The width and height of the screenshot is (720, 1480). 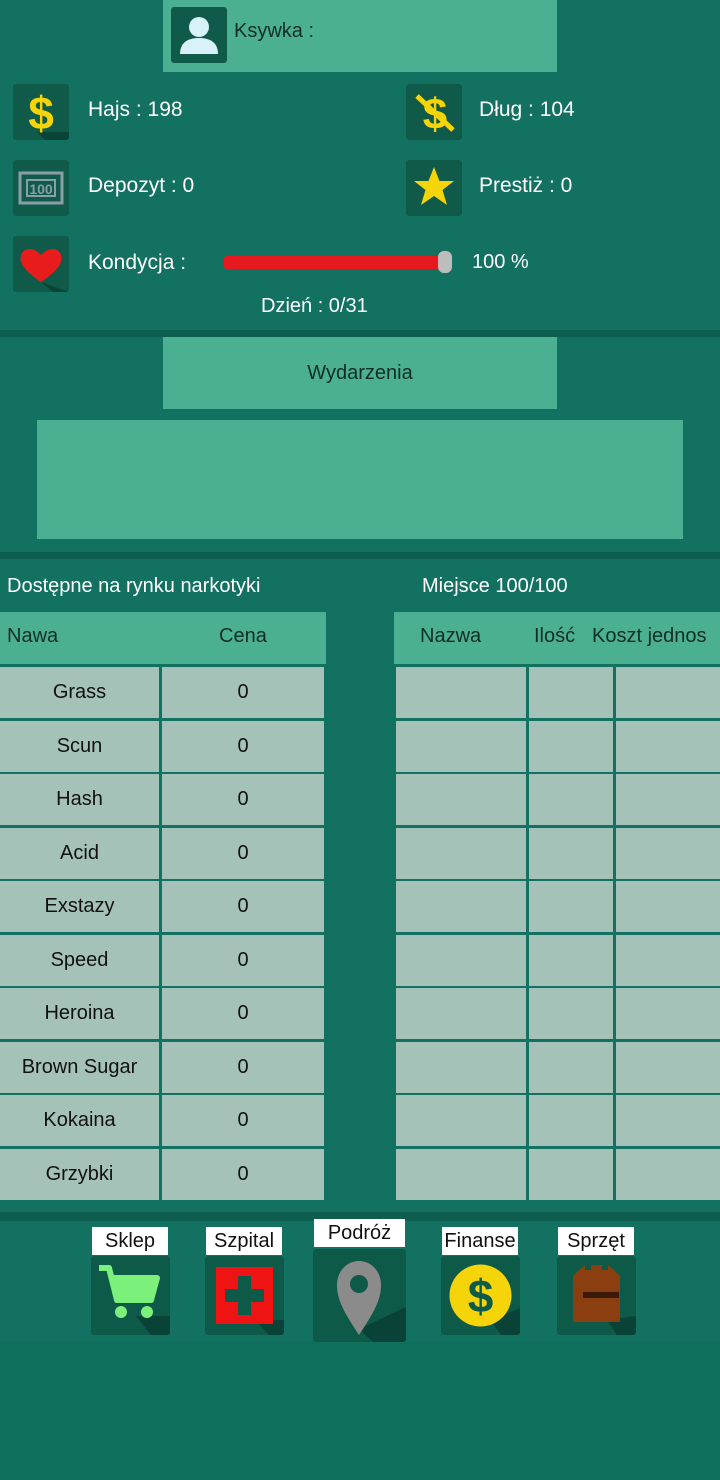 I want to click on column-header-unit-cost: Koszt jednos, so click(x=649, y=636).